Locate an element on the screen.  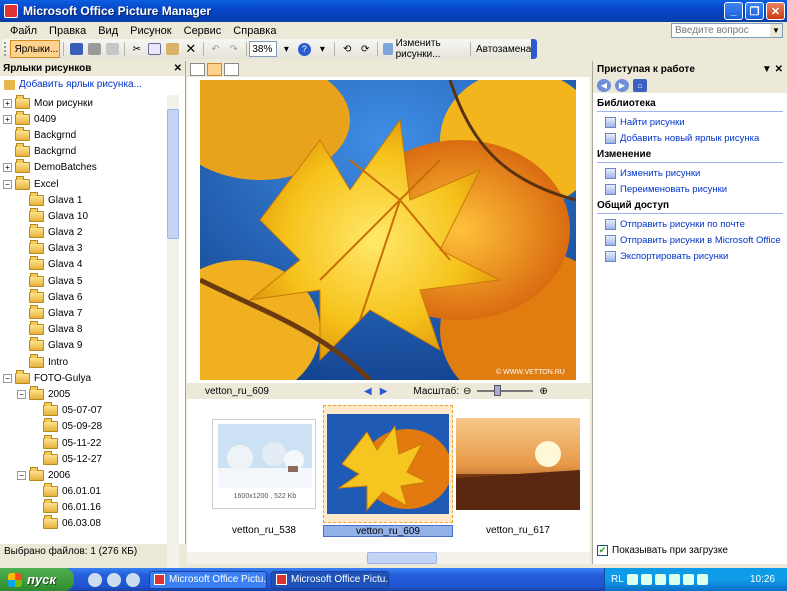
thumbnail-frame is located at coordinates (388, 464).